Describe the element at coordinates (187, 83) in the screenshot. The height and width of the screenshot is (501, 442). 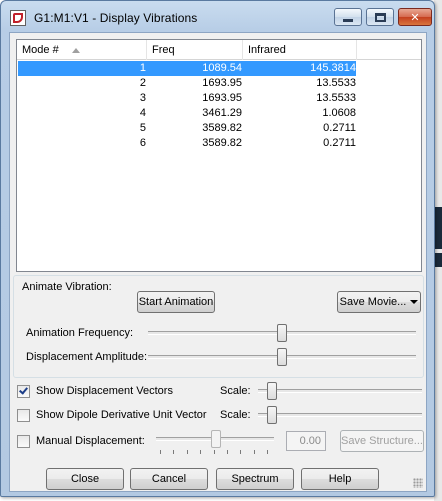
I see `table-row: 2 1693.95 13.5533` at that location.